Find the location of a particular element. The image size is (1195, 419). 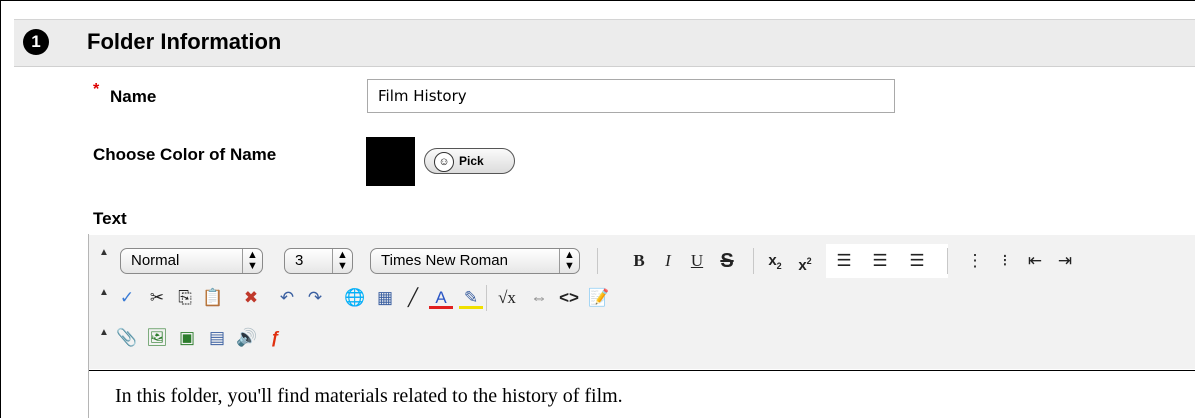

required-marker: * is located at coordinates (96, 89).